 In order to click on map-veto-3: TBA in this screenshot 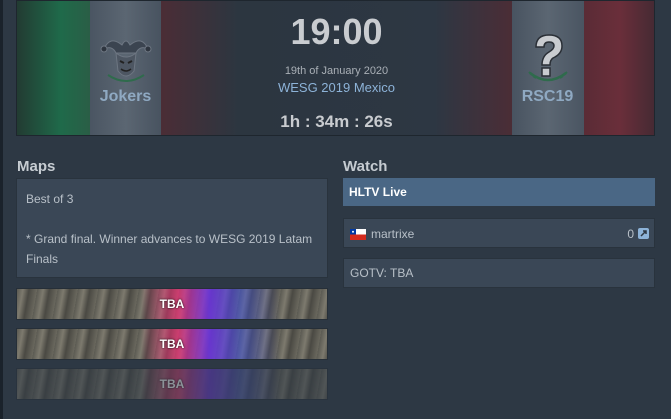, I will do `click(172, 384)`.